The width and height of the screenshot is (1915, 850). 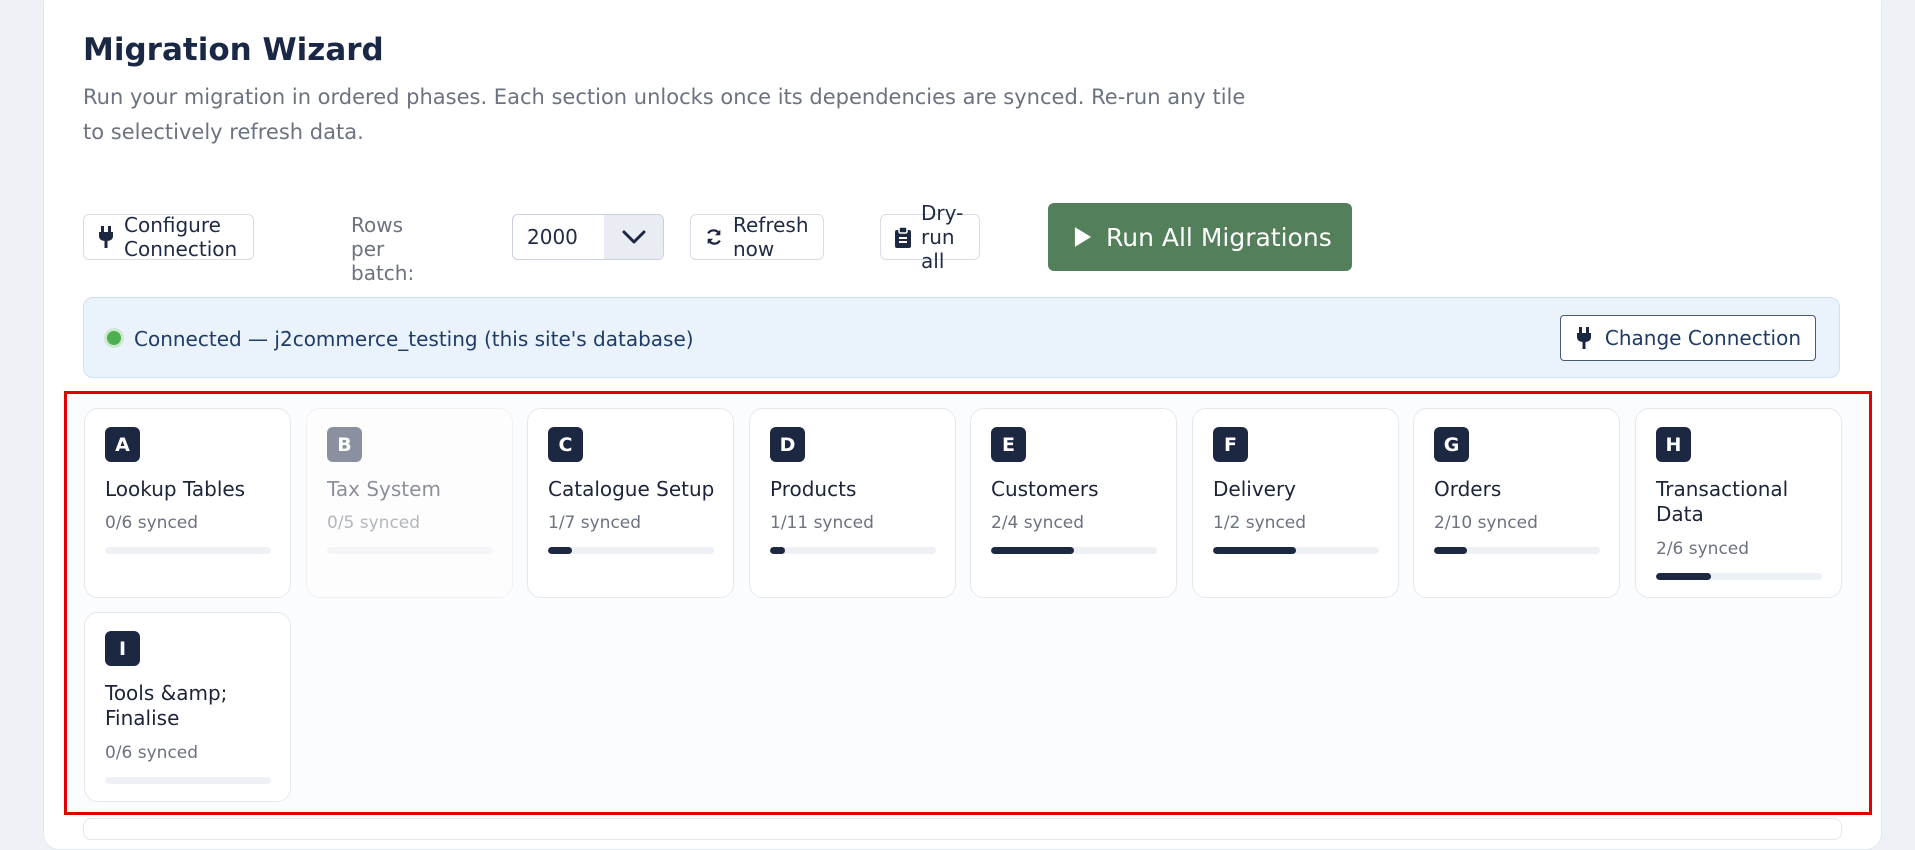 What do you see at coordinates (633, 237) in the screenshot?
I see `chevron-down-icon` at bounding box center [633, 237].